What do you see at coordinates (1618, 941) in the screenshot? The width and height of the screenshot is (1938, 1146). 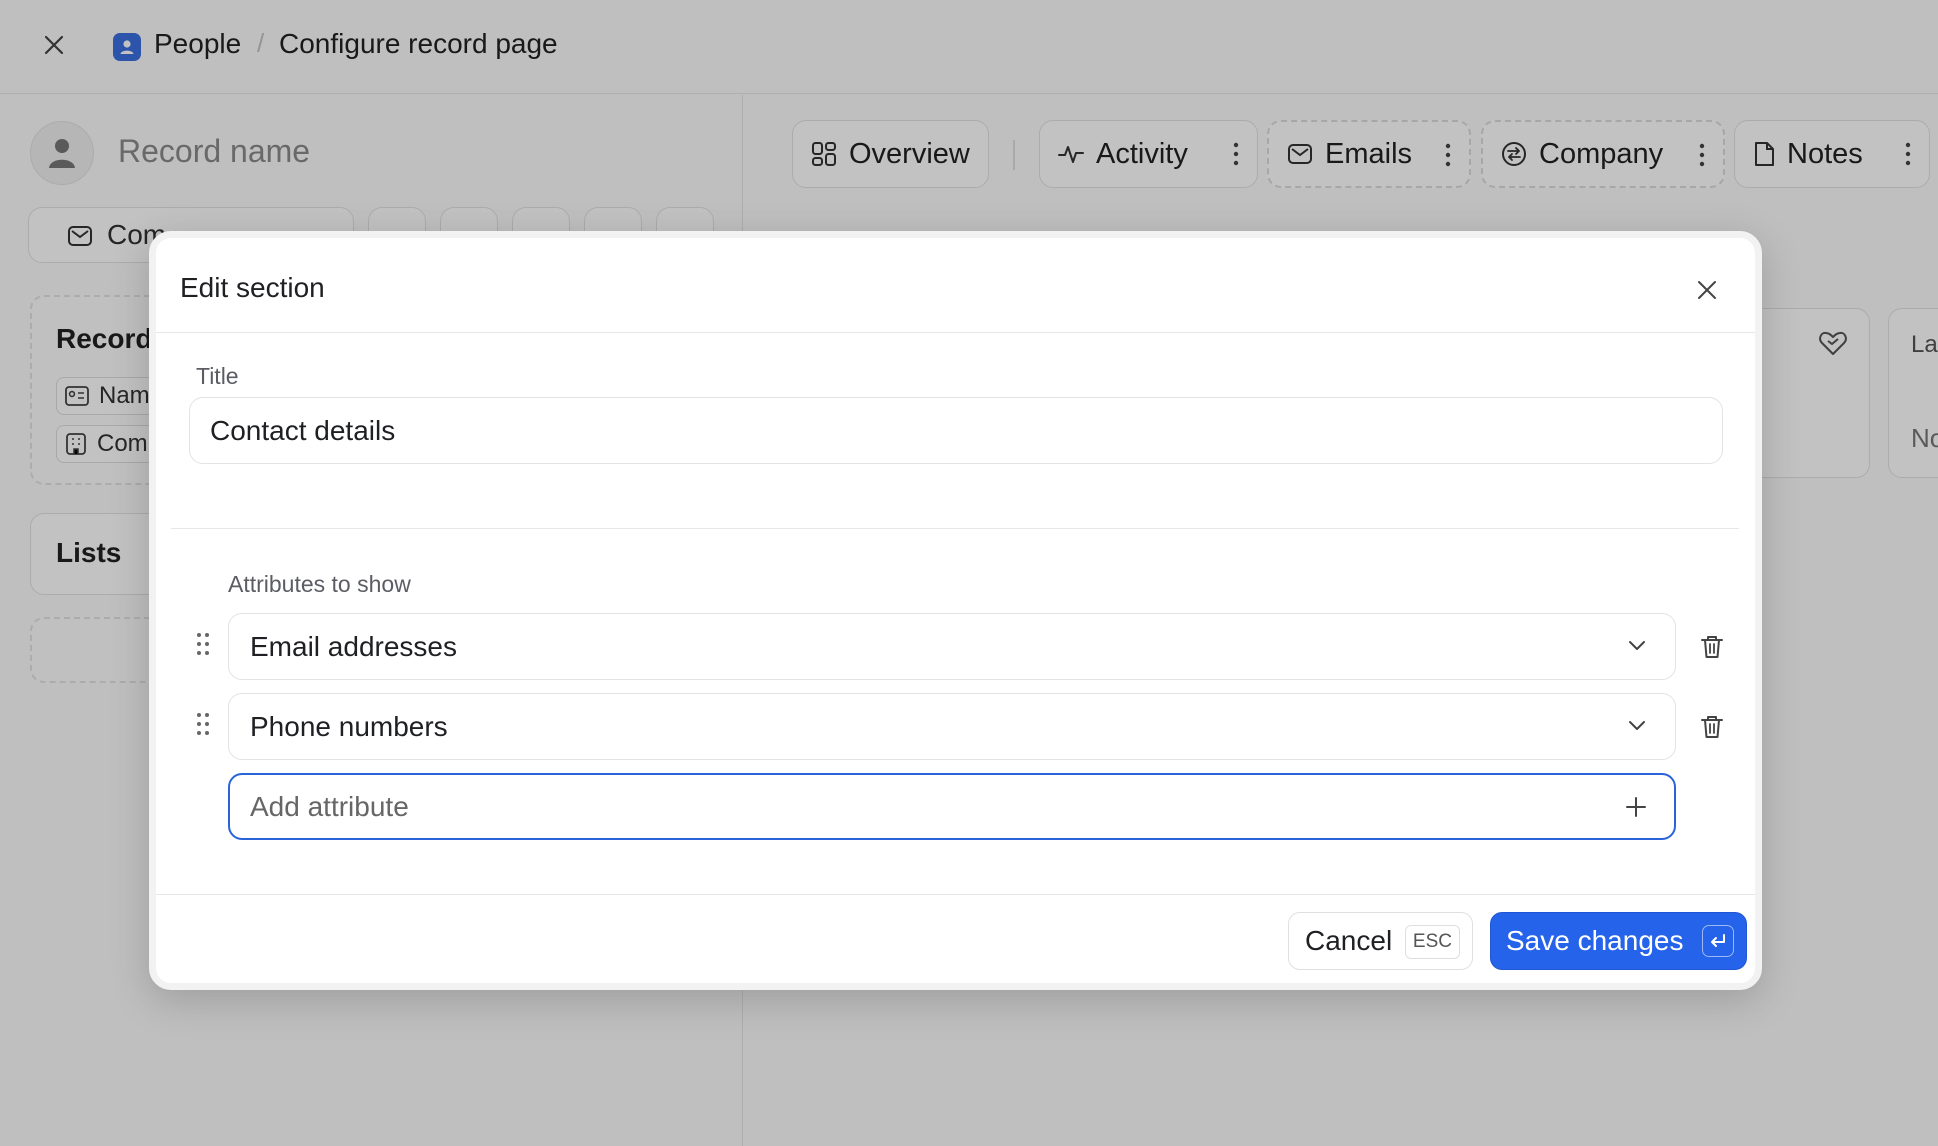 I see `save-changes-button: Save changes` at bounding box center [1618, 941].